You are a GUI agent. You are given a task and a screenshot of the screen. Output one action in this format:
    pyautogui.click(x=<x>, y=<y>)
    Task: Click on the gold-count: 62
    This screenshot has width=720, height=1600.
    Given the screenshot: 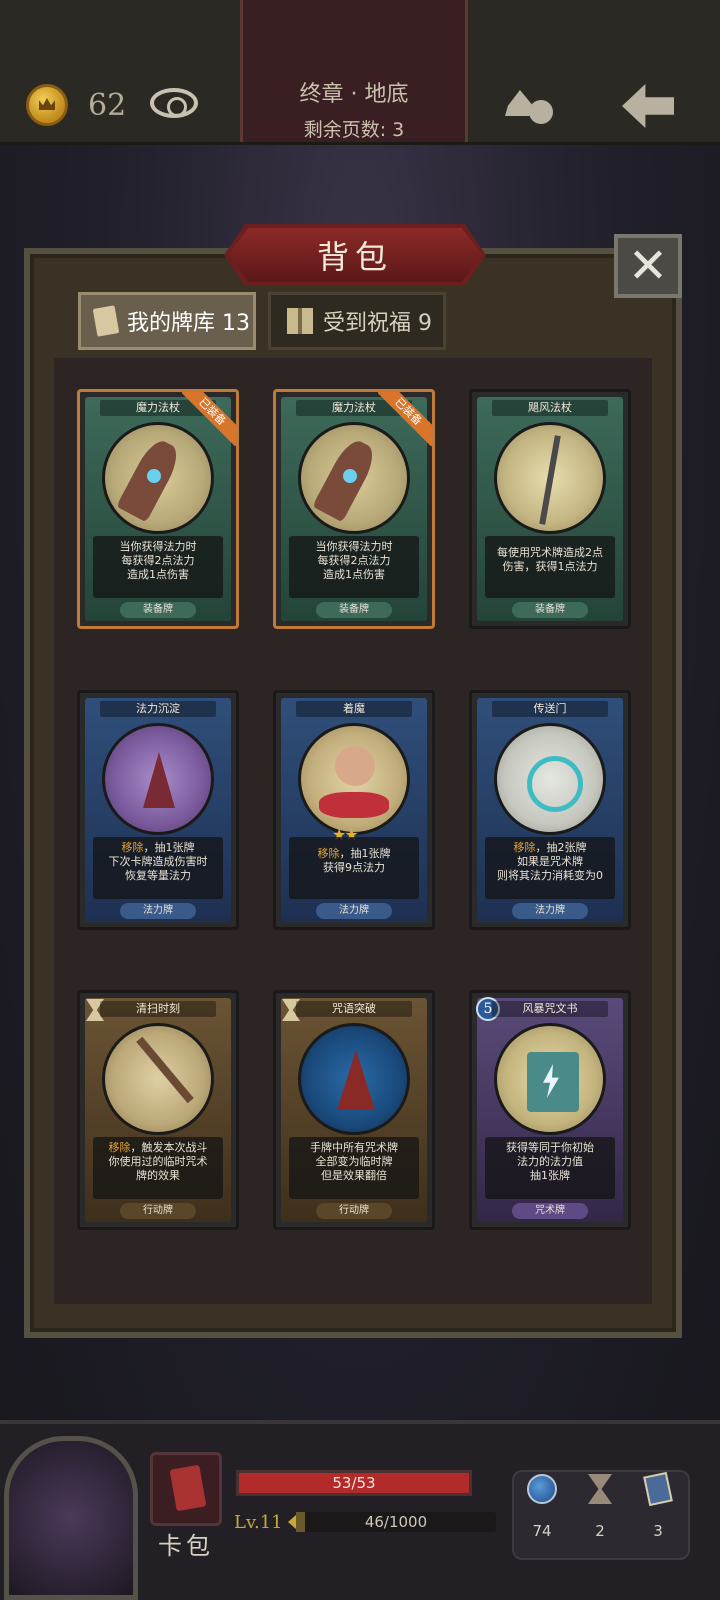 What is the action you would take?
    pyautogui.click(x=107, y=105)
    